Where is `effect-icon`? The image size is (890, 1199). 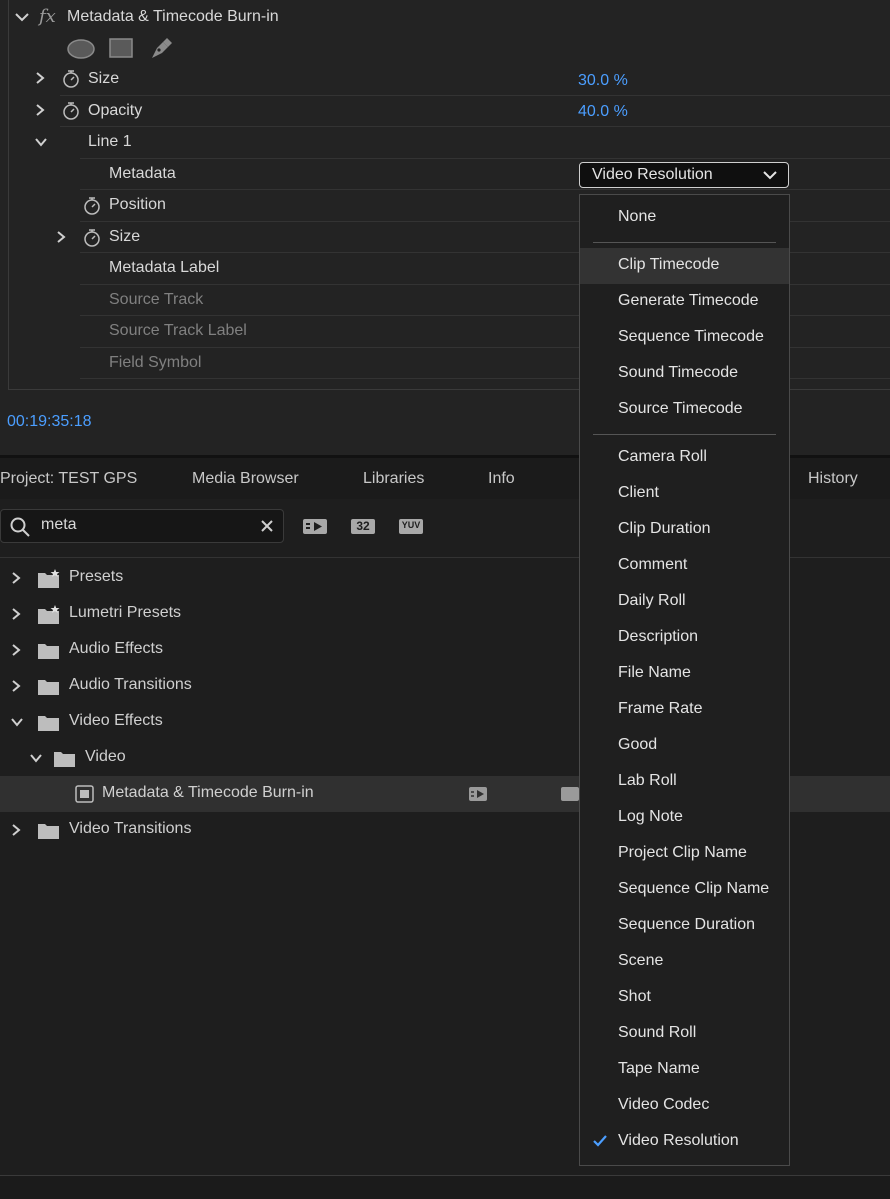 effect-icon is located at coordinates (85, 796).